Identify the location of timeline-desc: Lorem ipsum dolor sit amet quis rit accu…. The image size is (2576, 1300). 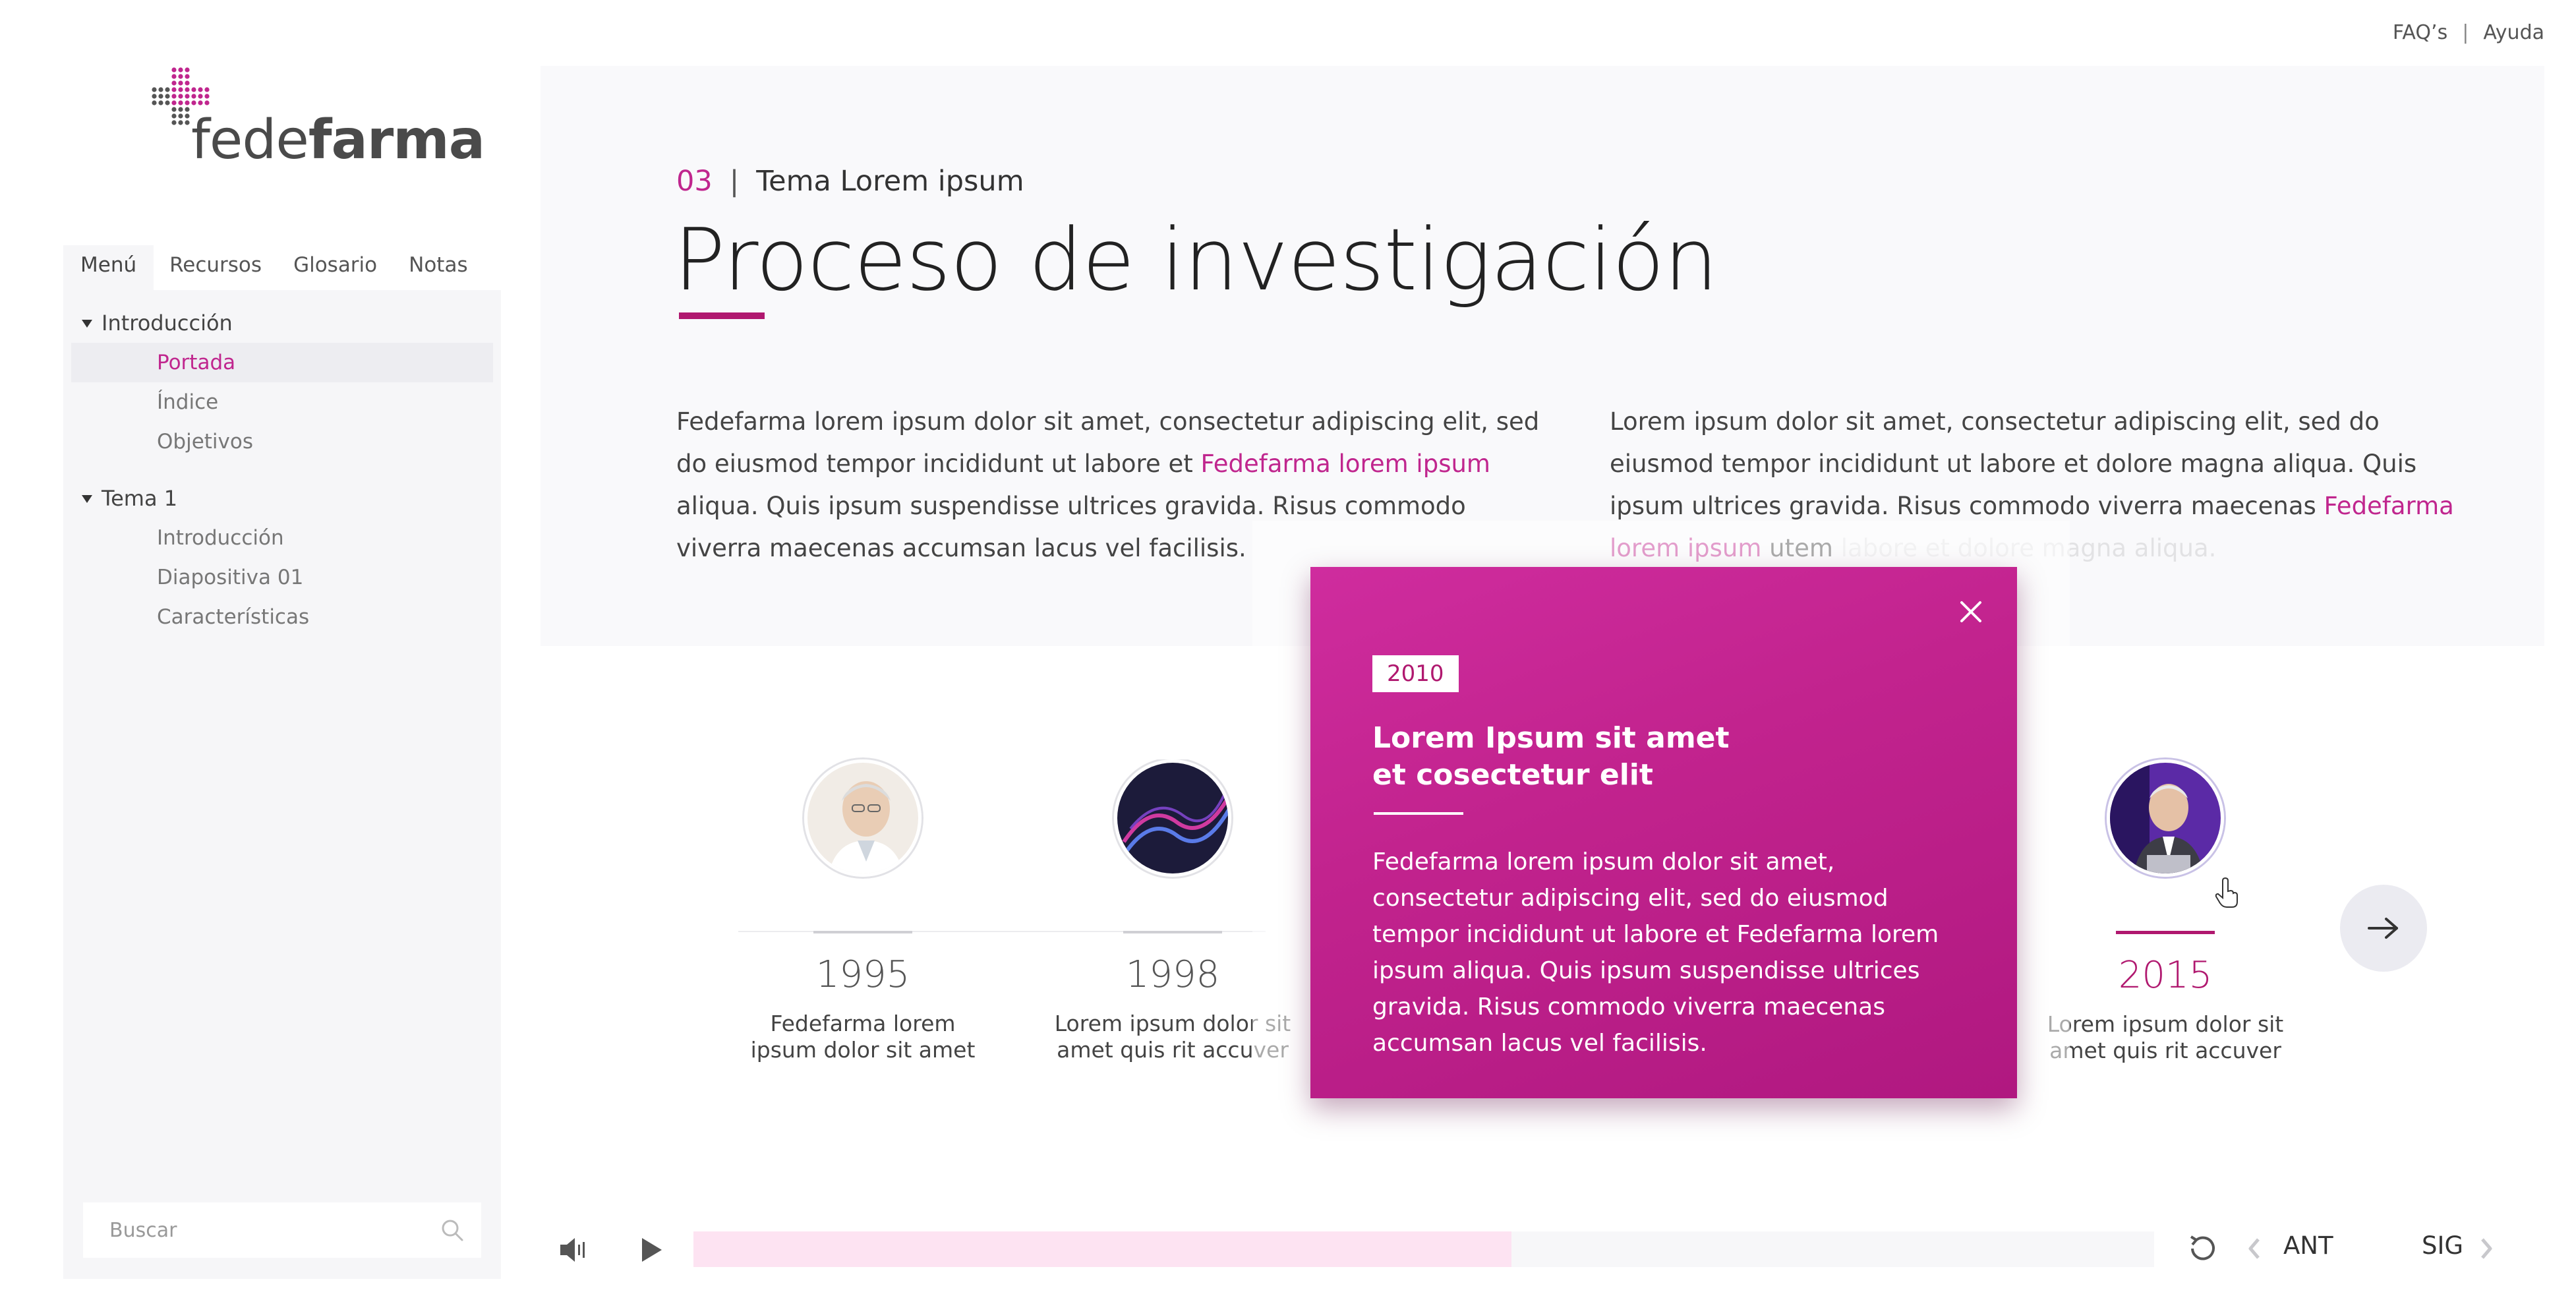
(2165, 1037).